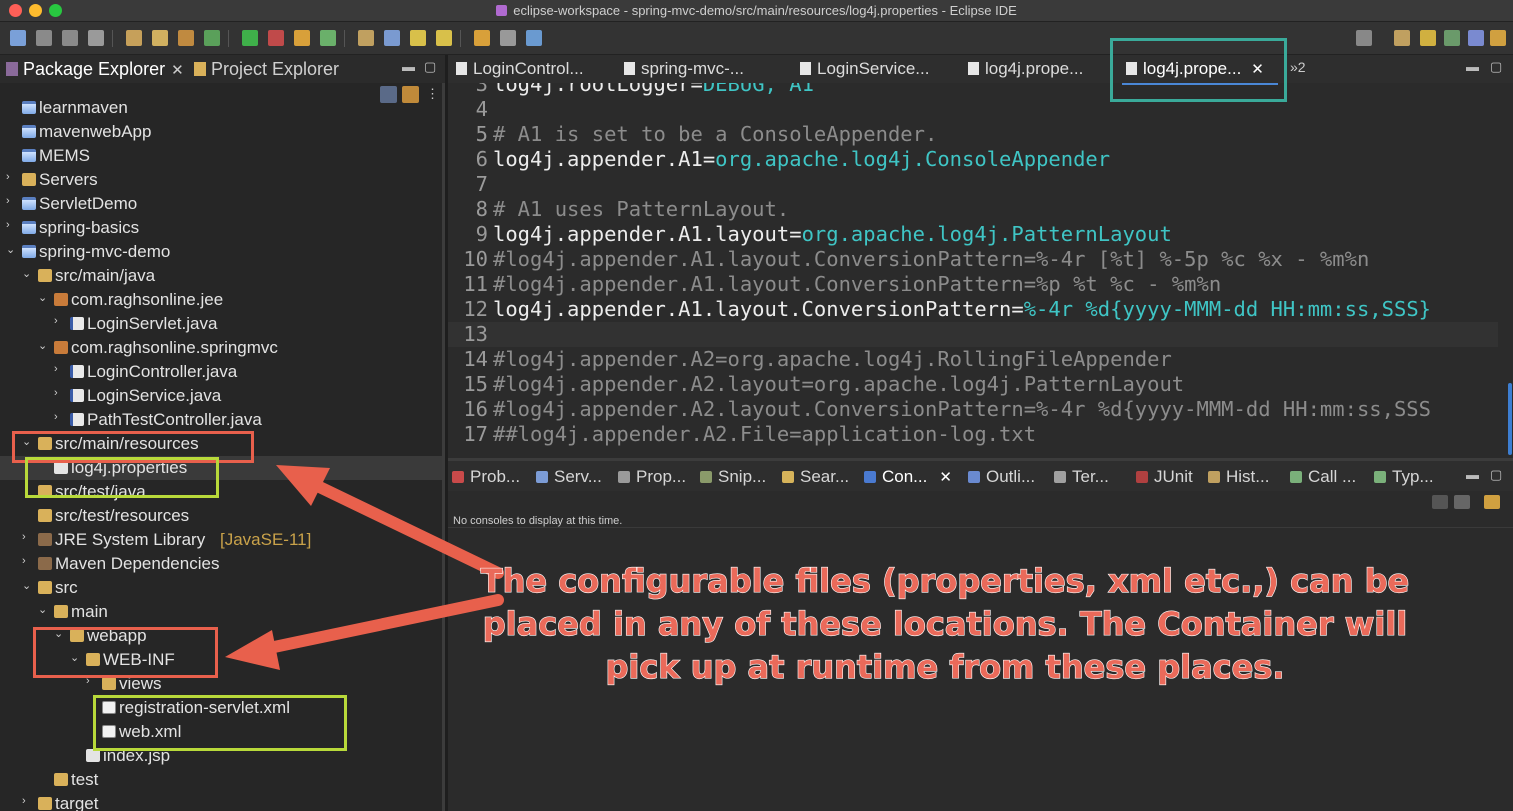 This screenshot has width=1513, height=811. I want to click on tab-project-explorer: Project Explorer, so click(266, 70).